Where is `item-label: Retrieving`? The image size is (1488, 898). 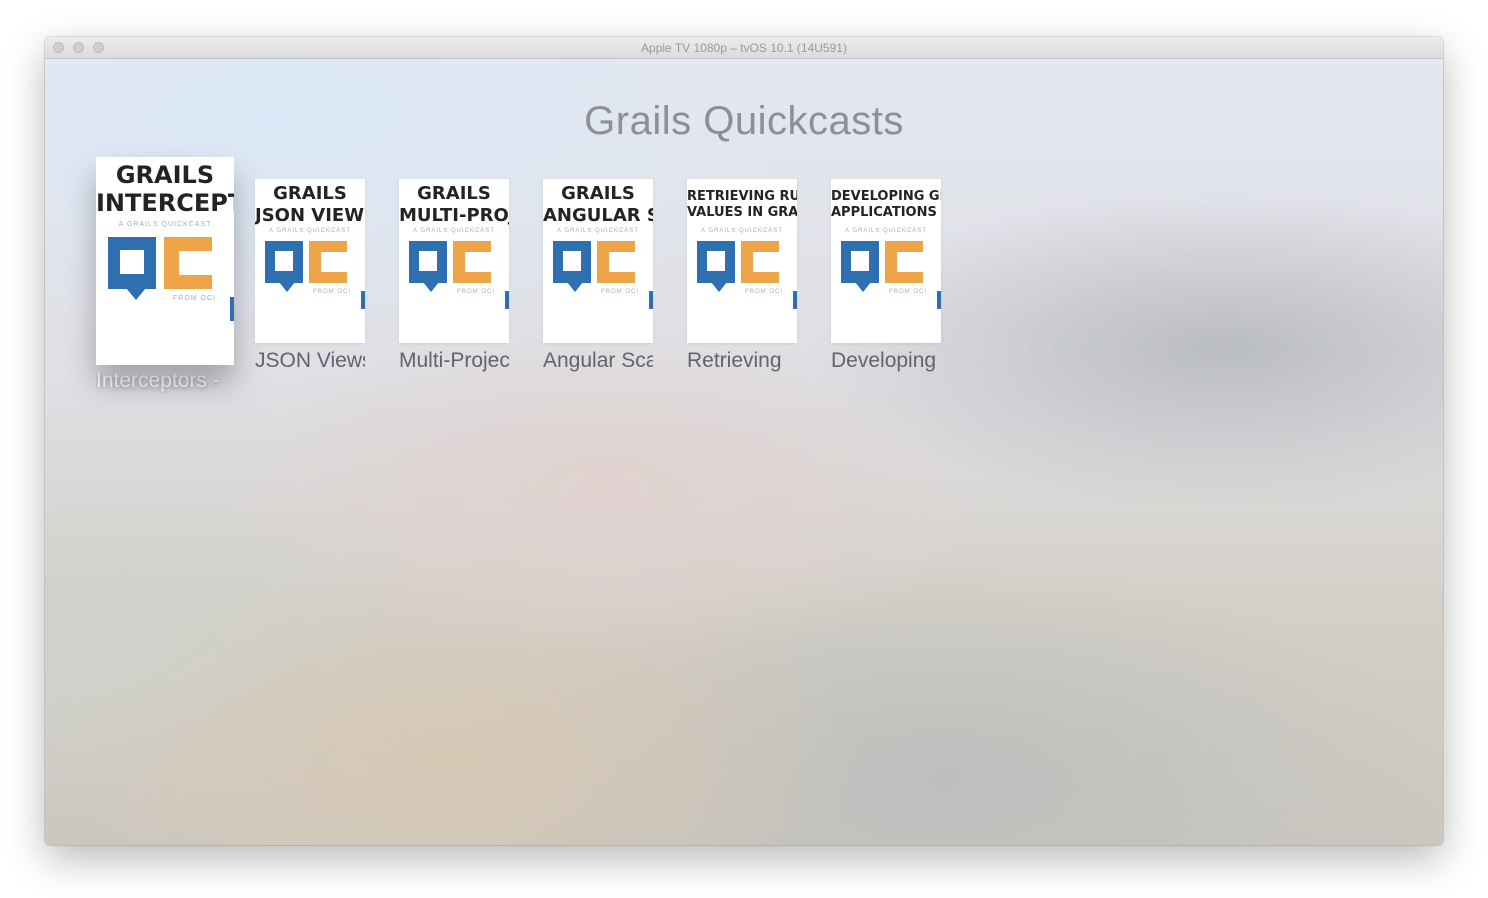 item-label: Retrieving is located at coordinates (734, 360).